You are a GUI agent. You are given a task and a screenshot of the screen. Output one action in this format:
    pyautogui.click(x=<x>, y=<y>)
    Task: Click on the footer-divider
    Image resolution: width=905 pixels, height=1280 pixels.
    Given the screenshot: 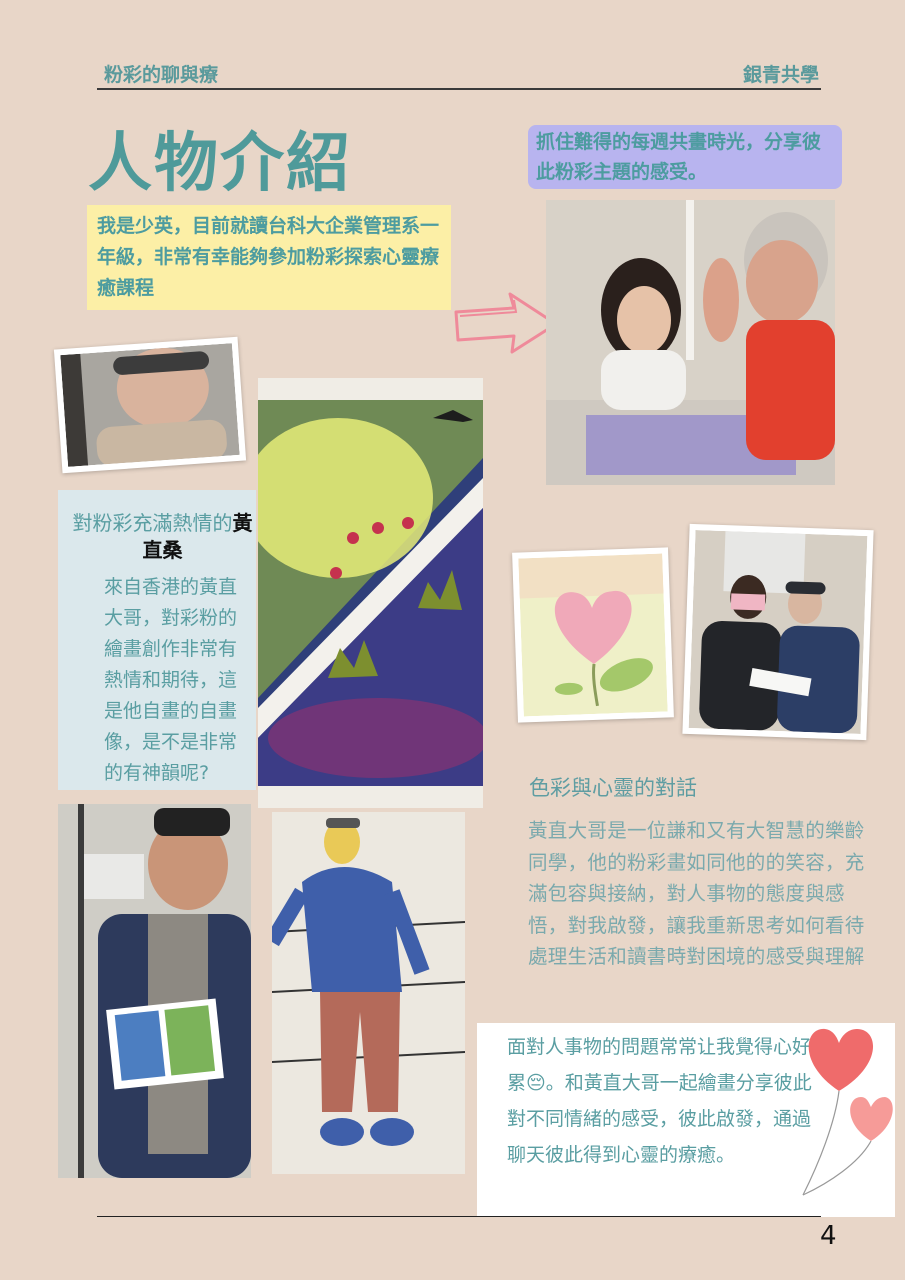 What is the action you would take?
    pyautogui.click(x=459, y=1216)
    